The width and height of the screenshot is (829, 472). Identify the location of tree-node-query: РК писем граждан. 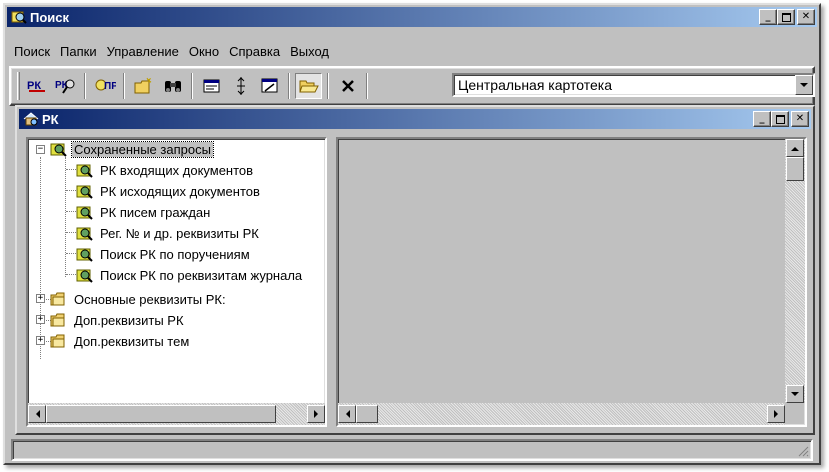
(144, 212).